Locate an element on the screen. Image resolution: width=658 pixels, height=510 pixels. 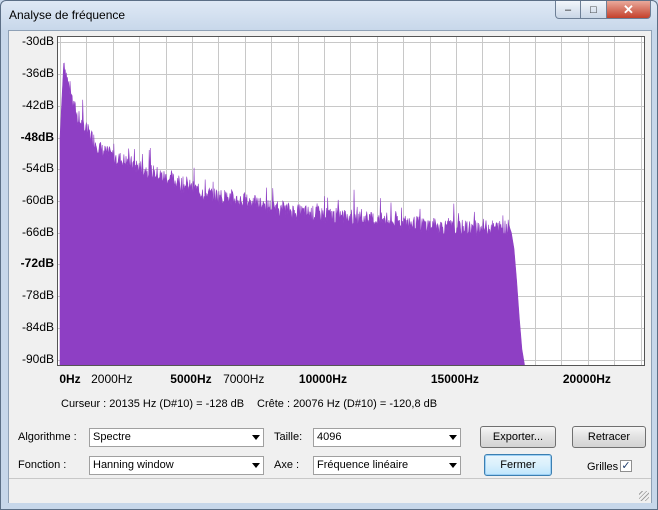
x-tick-label: 7000Hz is located at coordinates (244, 379).